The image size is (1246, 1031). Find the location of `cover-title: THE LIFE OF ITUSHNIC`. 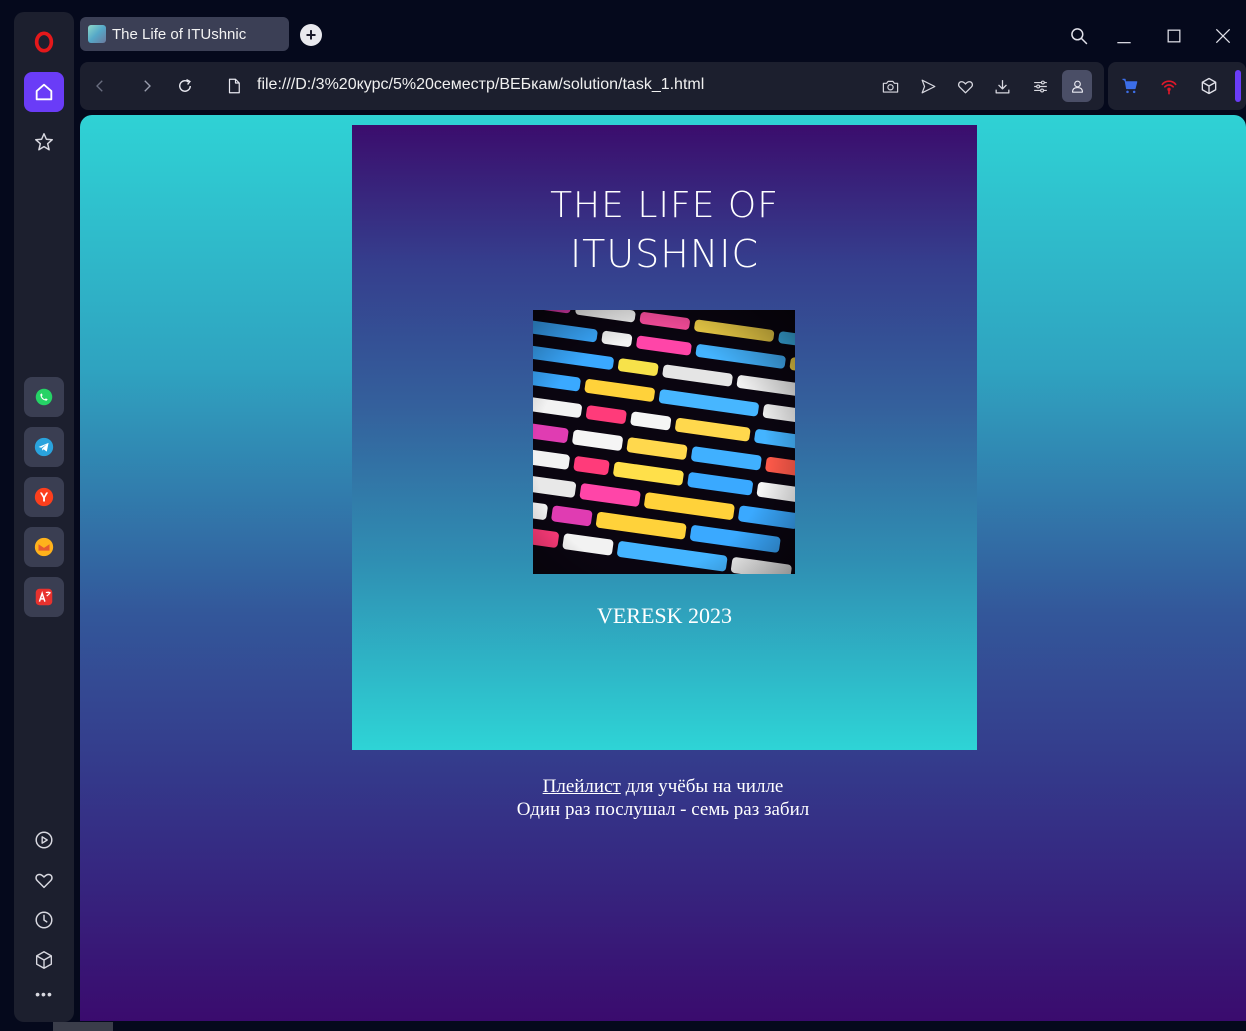

cover-title: THE LIFE OF ITUSHNIC is located at coordinates (664, 230).